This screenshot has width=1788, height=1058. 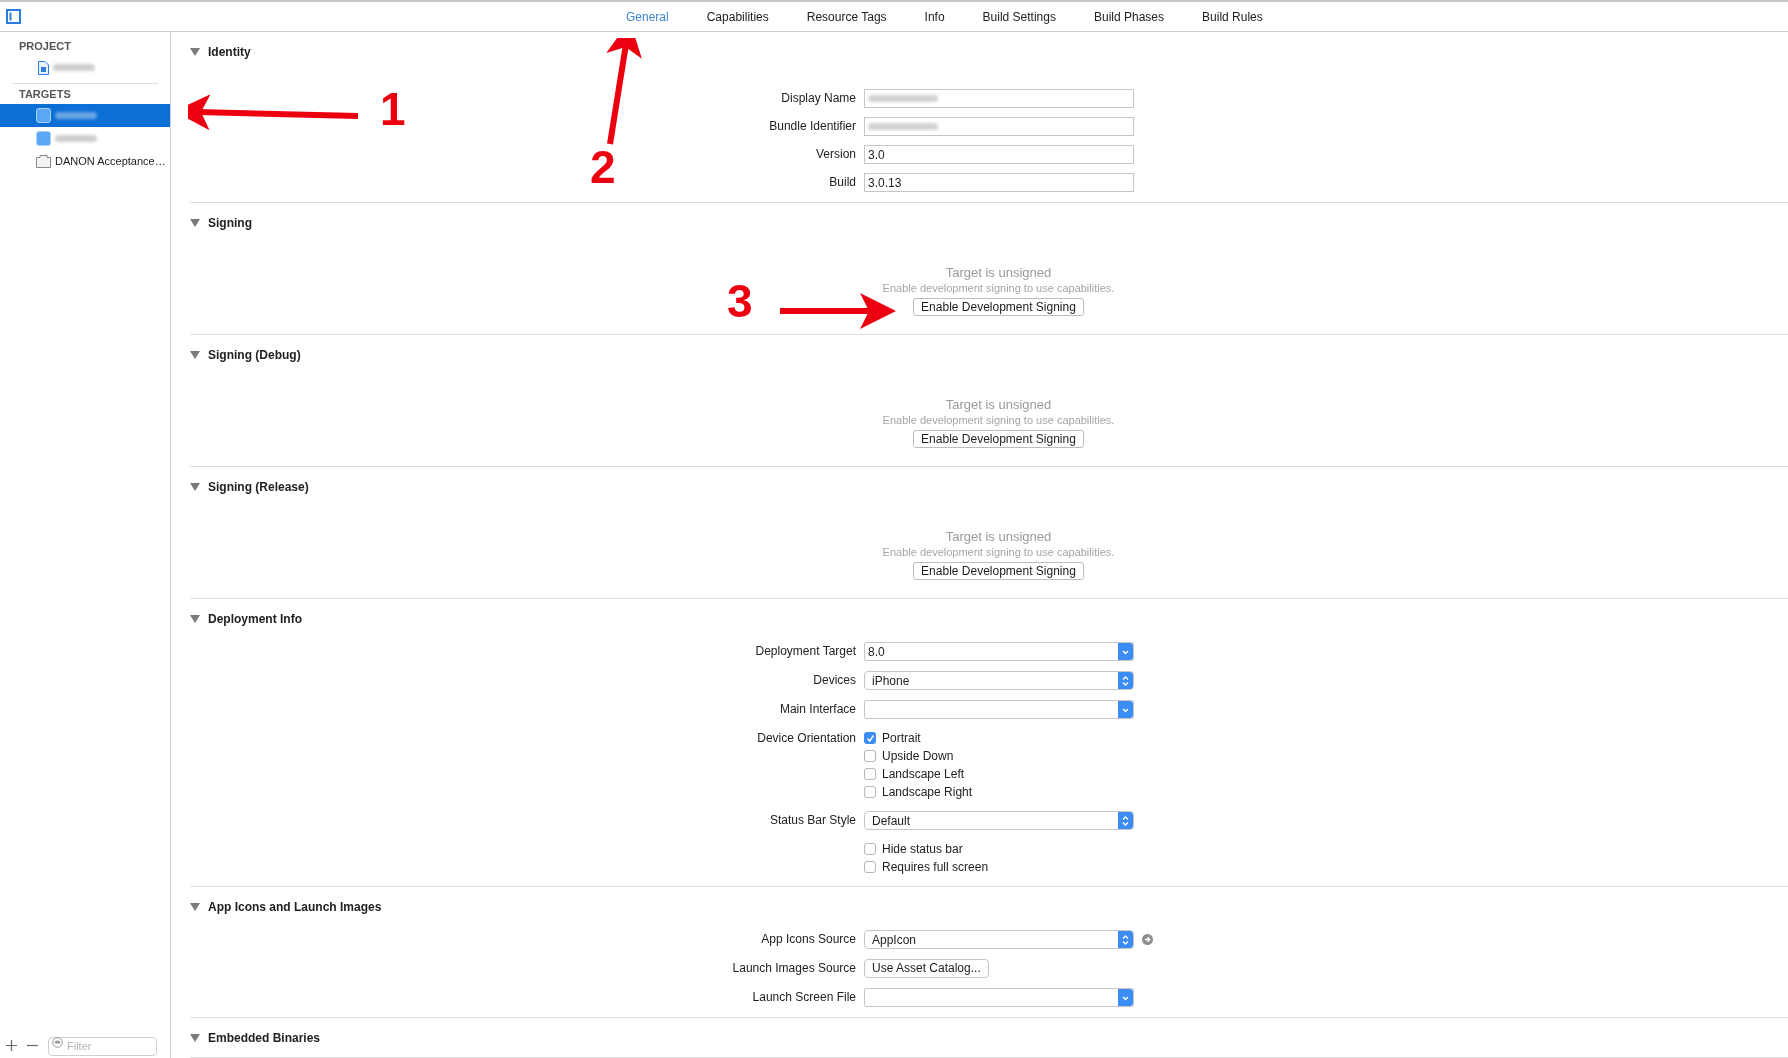 I want to click on sidebar-item, so click(x=85, y=115).